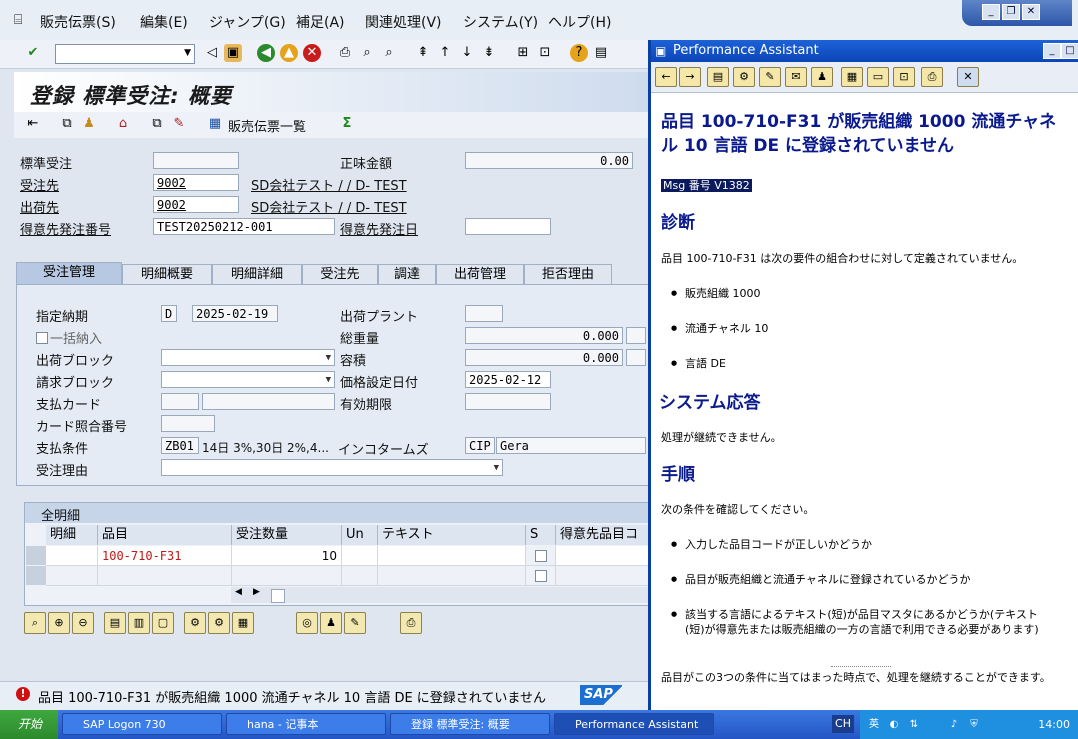 The height and width of the screenshot is (739, 1078). What do you see at coordinates (508, 226) in the screenshot?
I see `po-date-field` at bounding box center [508, 226].